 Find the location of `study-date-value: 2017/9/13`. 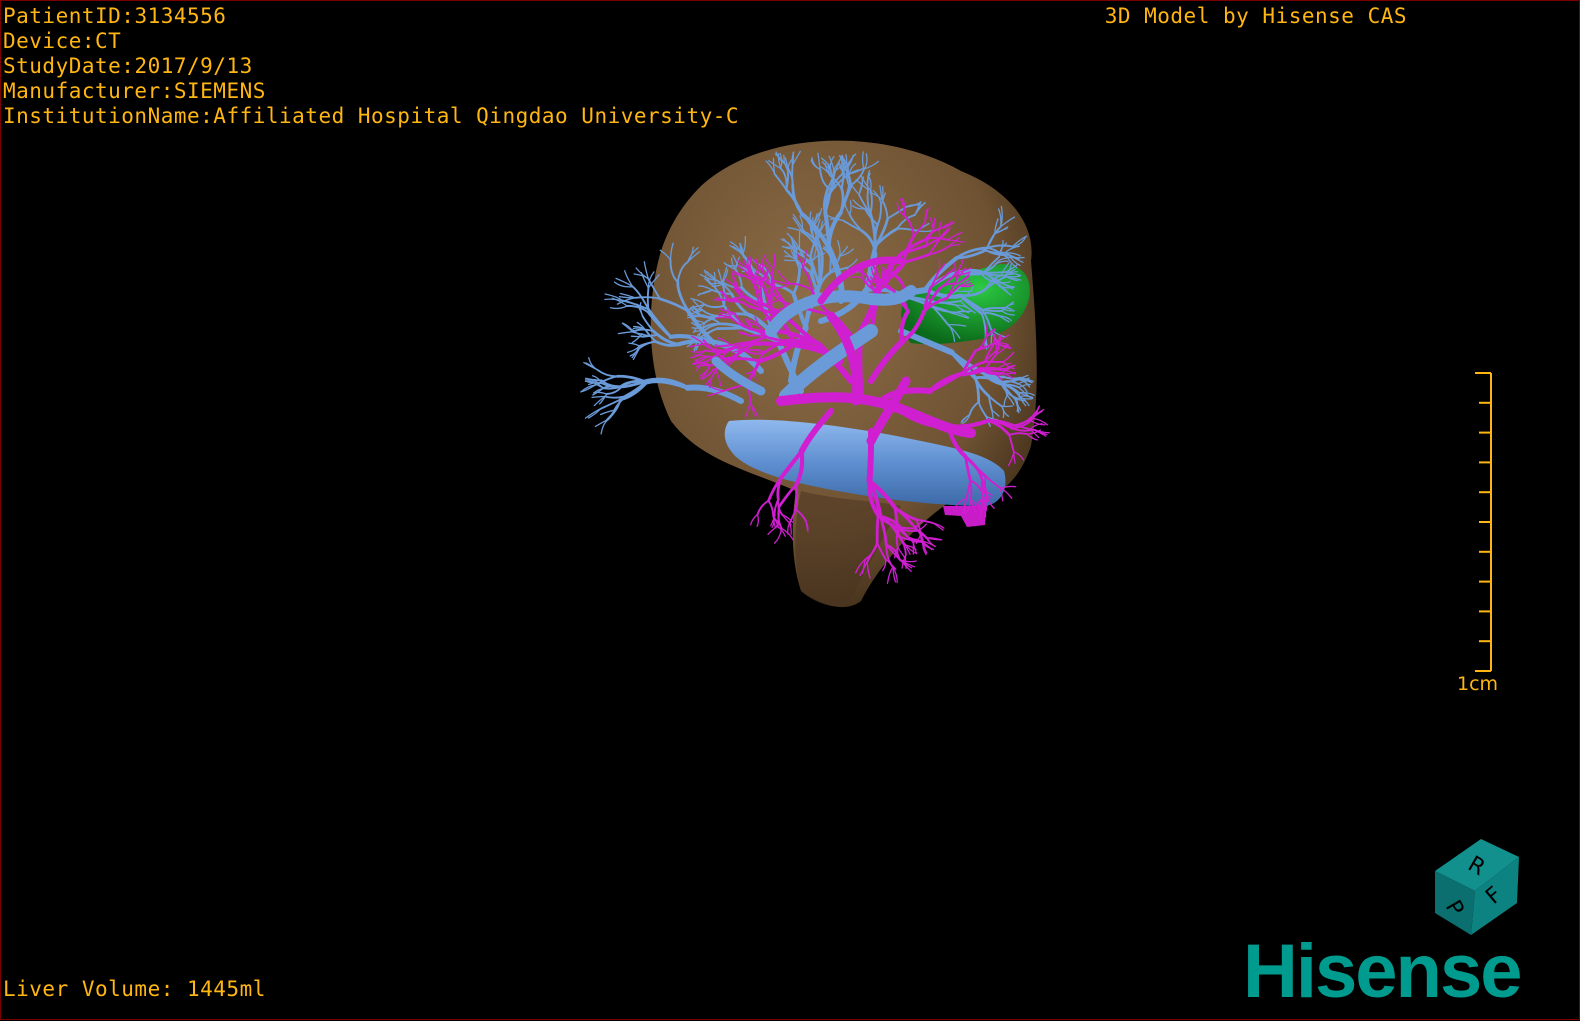

study-date-value: 2017/9/13 is located at coordinates (193, 66).